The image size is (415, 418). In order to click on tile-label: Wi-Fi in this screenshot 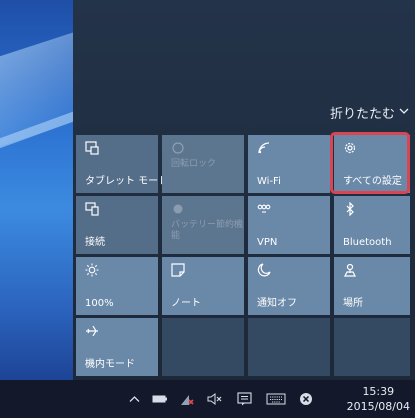, I will do `click(269, 181)`.